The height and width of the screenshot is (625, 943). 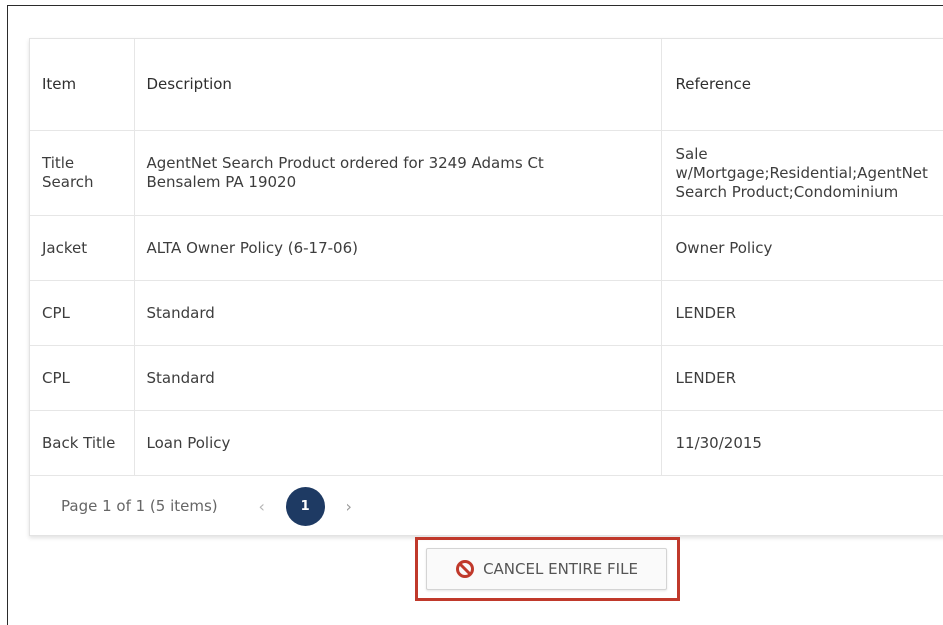 What do you see at coordinates (82, 248) in the screenshot?
I see `cell-item: Jacket` at bounding box center [82, 248].